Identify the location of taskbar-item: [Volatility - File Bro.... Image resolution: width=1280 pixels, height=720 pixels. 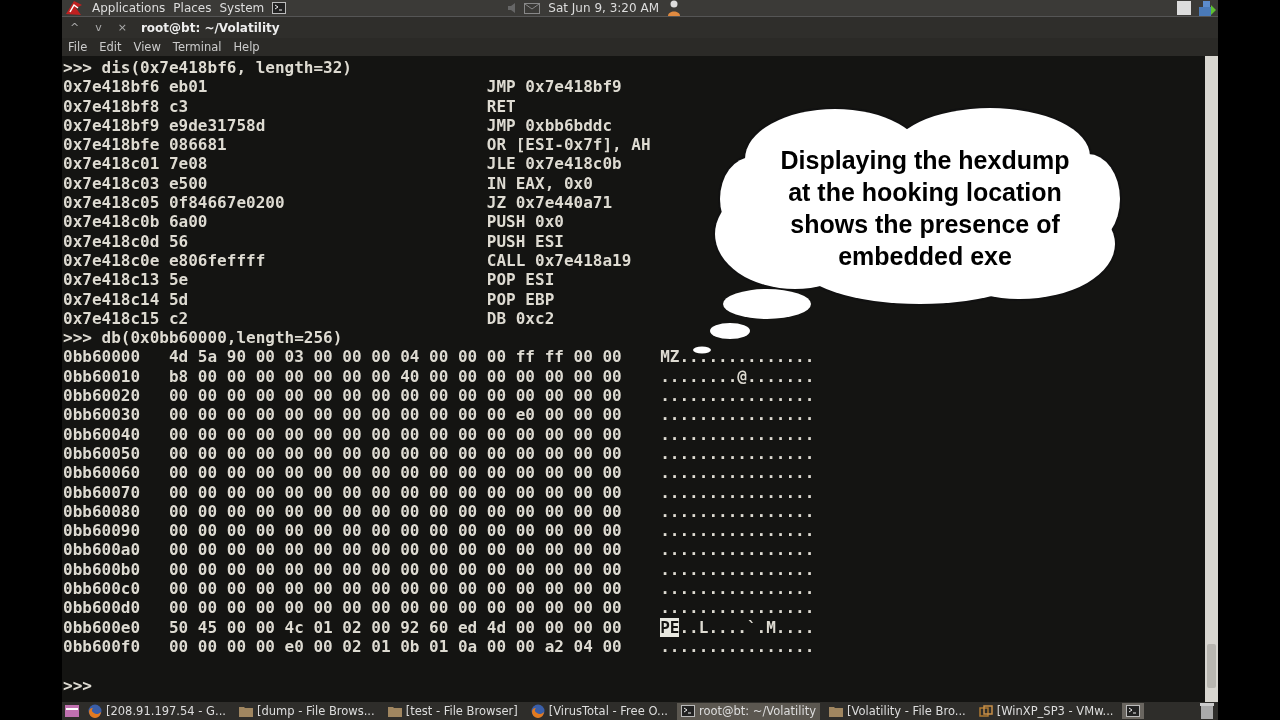
(897, 711).